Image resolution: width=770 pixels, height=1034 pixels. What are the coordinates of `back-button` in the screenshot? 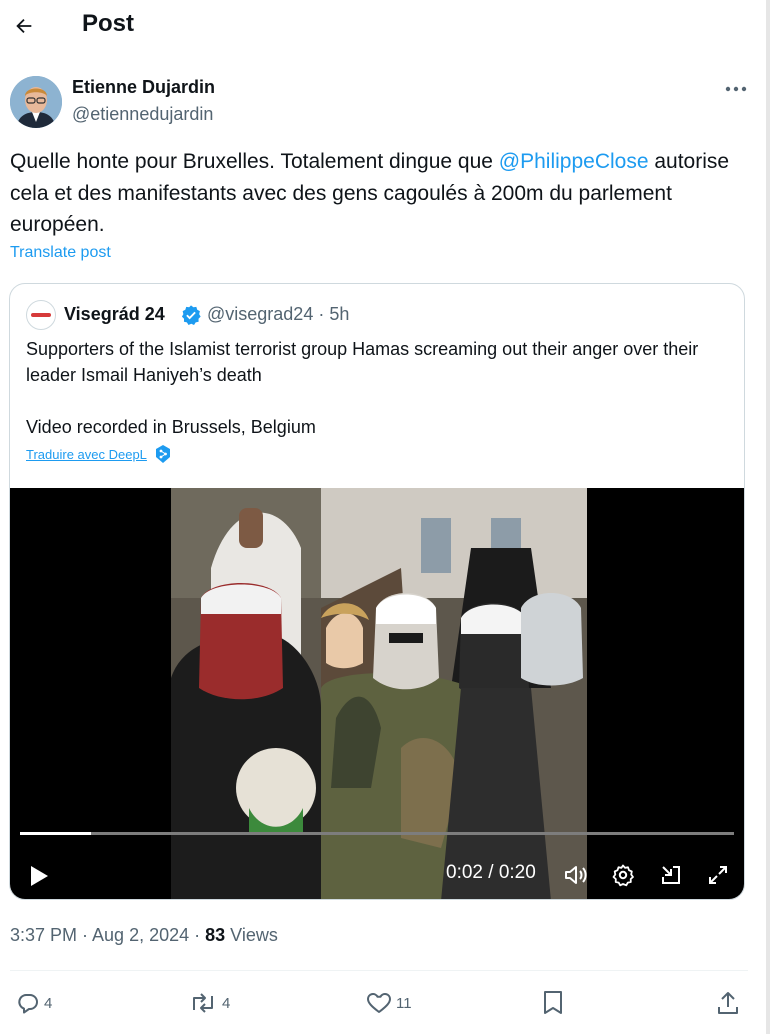 It's located at (24, 26).